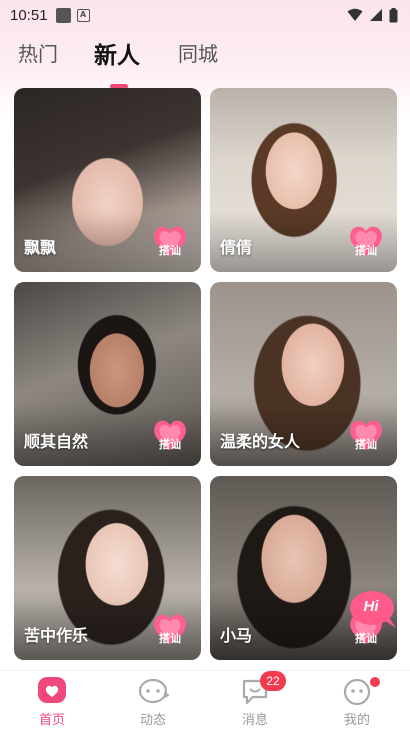 Image resolution: width=410 pixels, height=730 pixels. I want to click on profile-card: 顺其自然 搭讪, so click(107, 374).